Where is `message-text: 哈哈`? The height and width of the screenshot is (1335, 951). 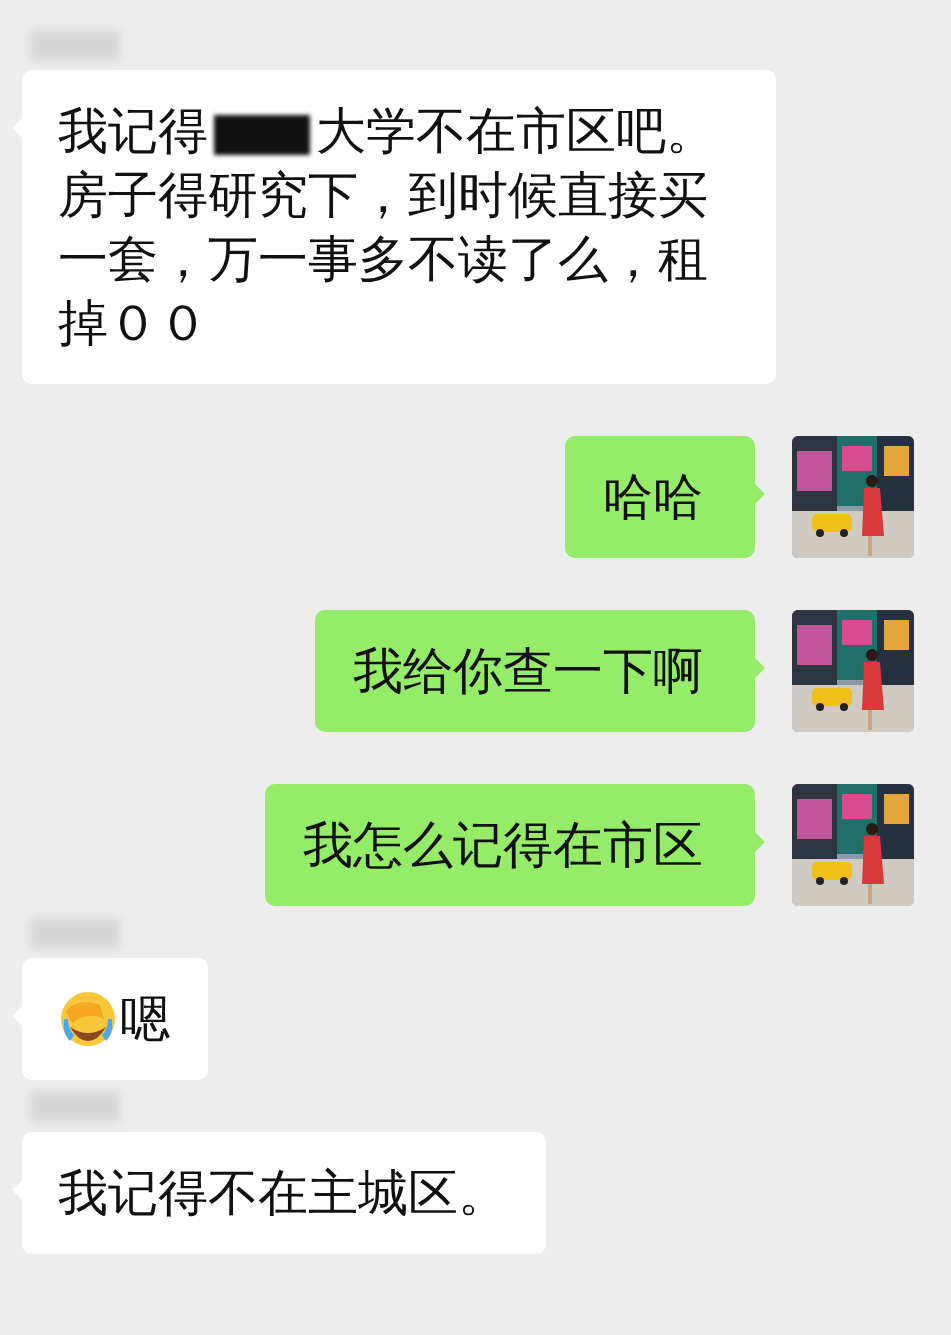
message-text: 哈哈 is located at coordinates (653, 497).